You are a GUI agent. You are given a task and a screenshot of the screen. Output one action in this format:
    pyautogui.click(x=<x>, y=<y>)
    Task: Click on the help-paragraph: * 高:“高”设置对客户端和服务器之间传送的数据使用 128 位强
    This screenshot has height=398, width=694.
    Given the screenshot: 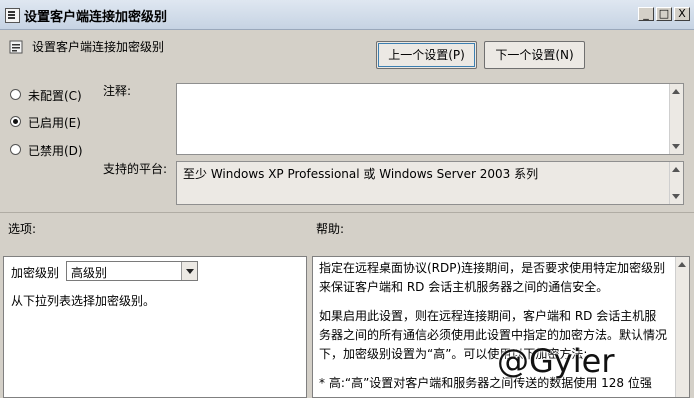 What is the action you would take?
    pyautogui.click(x=485, y=383)
    